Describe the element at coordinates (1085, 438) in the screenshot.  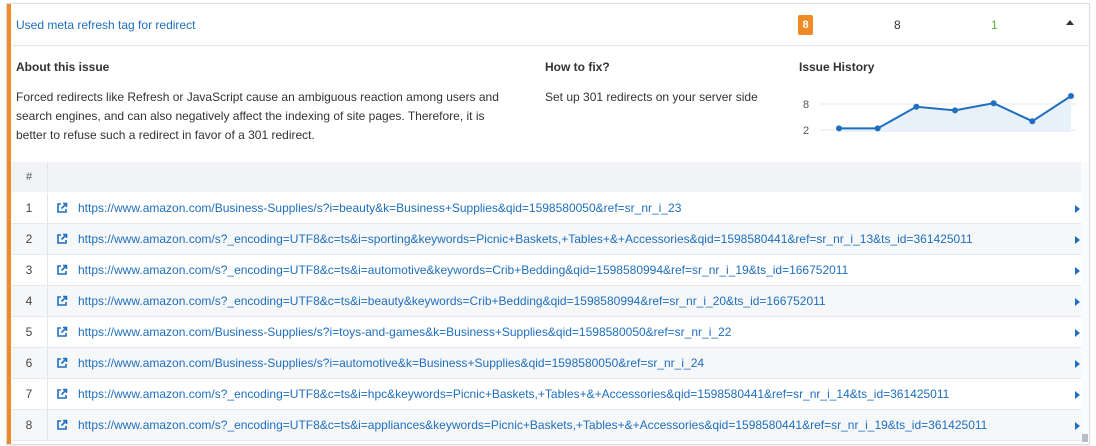
I see `scrollbar-thumb` at that location.